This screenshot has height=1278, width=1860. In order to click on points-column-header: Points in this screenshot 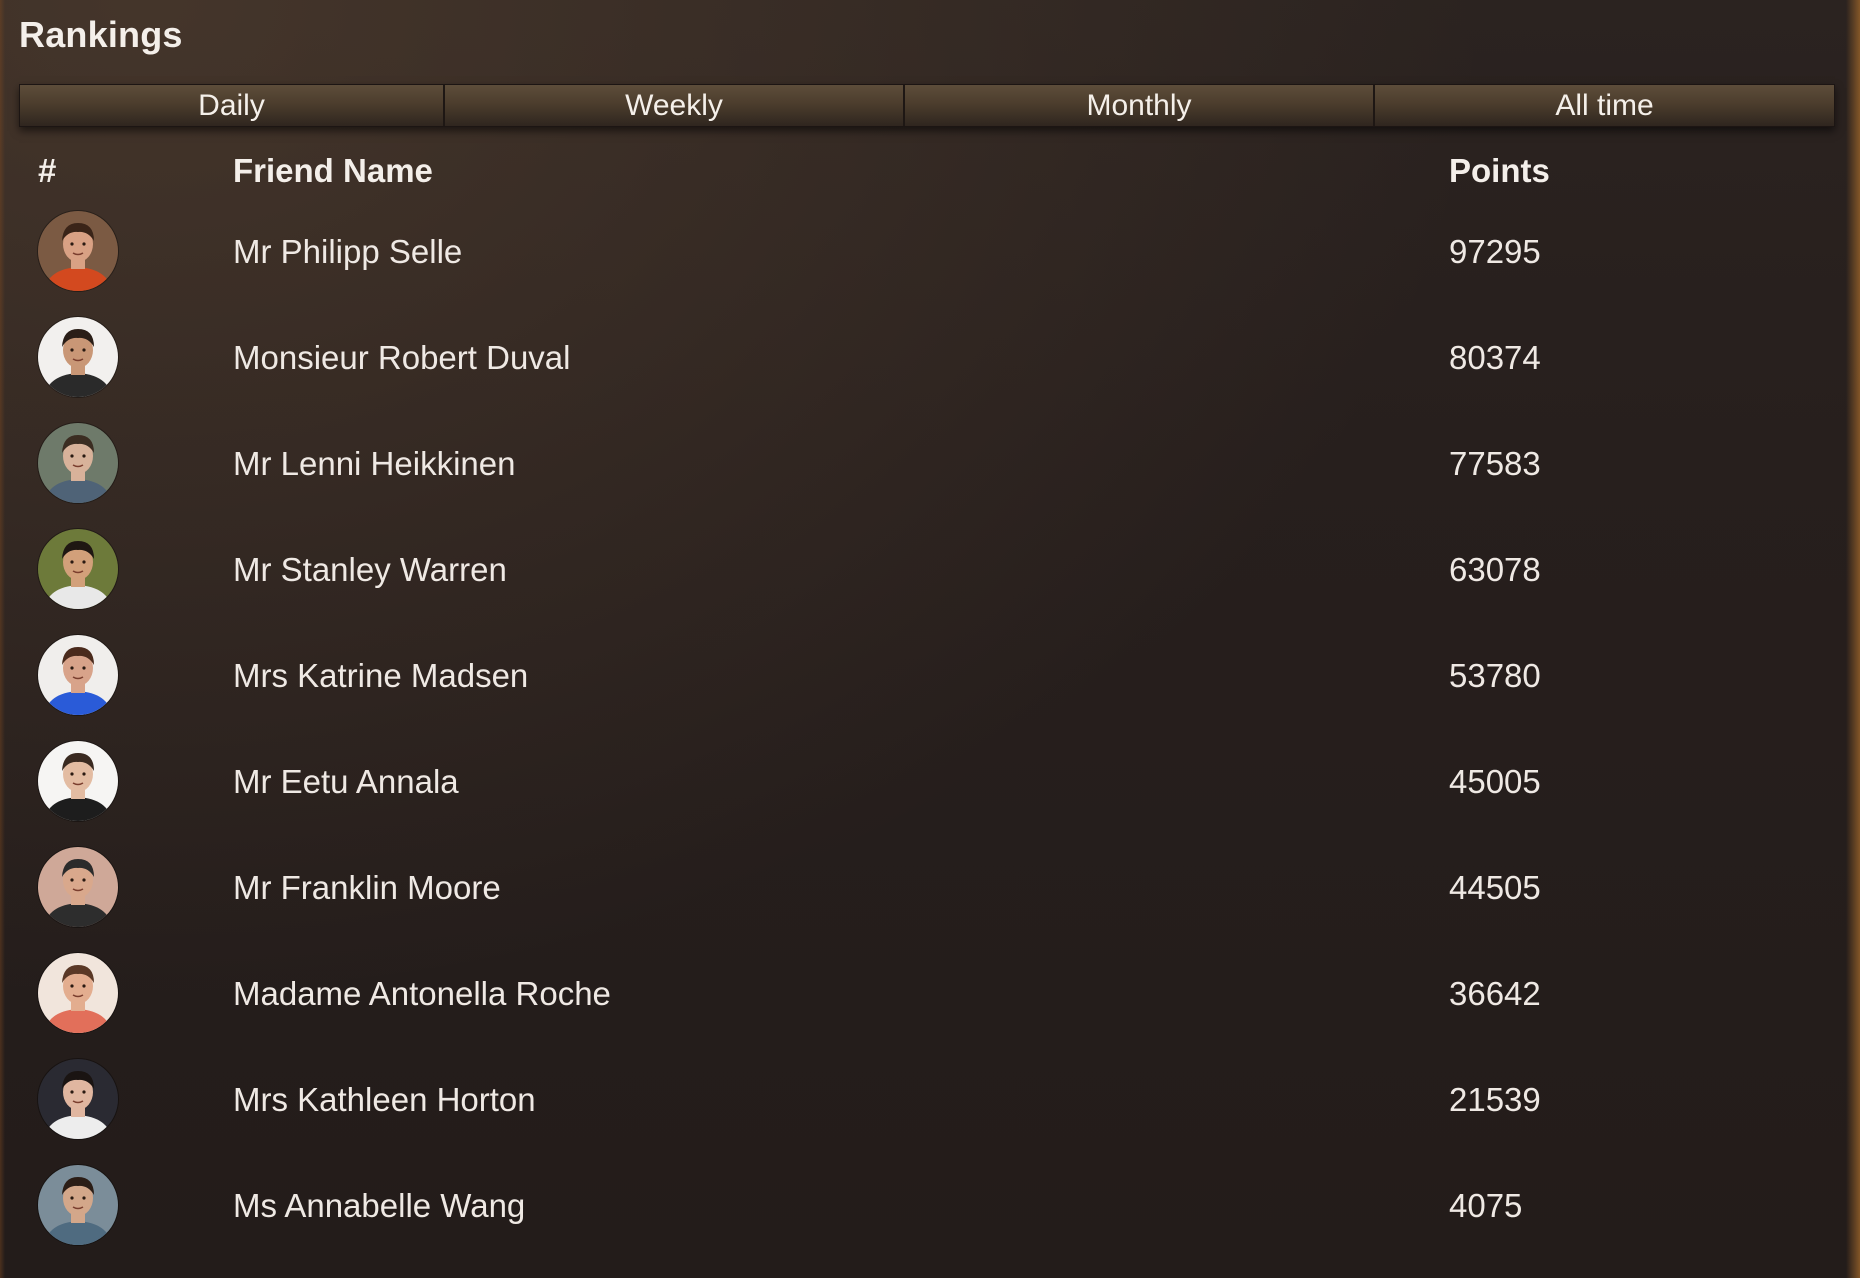, I will do `click(1499, 170)`.